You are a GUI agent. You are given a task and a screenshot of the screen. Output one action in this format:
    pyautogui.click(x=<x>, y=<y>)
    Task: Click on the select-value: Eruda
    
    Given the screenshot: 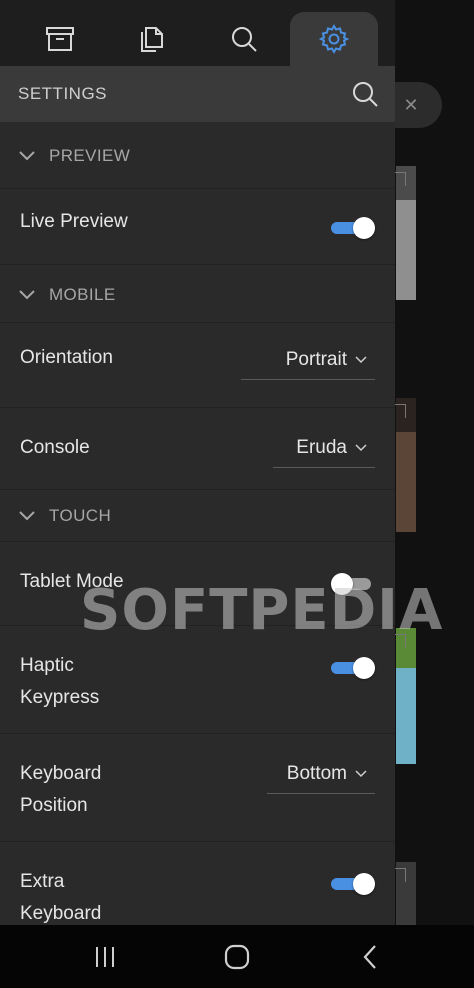 What is the action you would take?
    pyautogui.click(x=321, y=447)
    